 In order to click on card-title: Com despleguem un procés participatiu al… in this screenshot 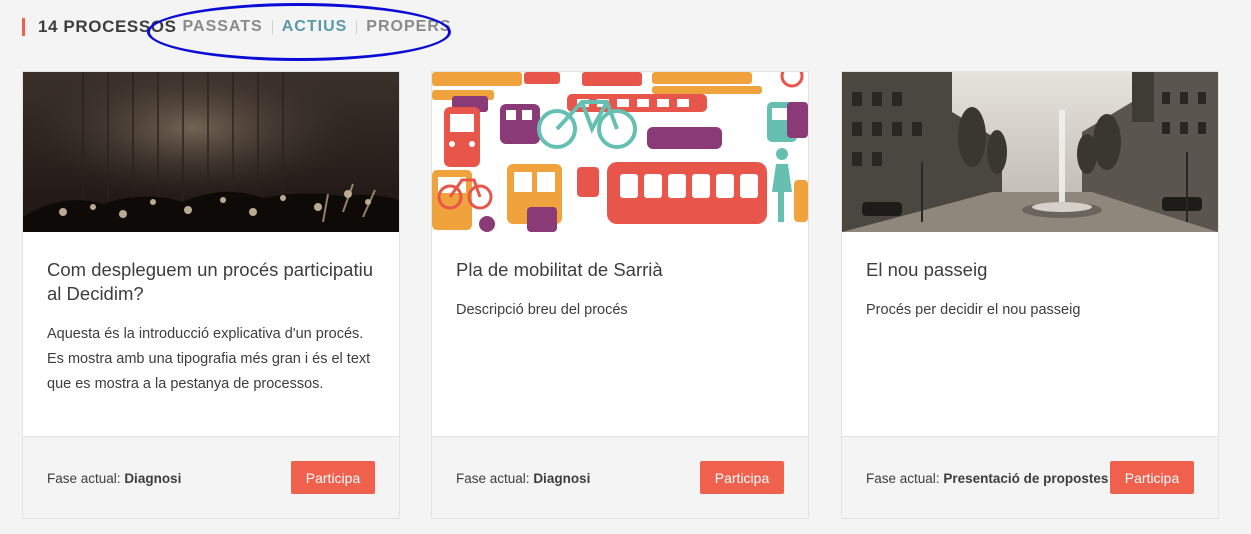, I will do `click(212, 282)`.